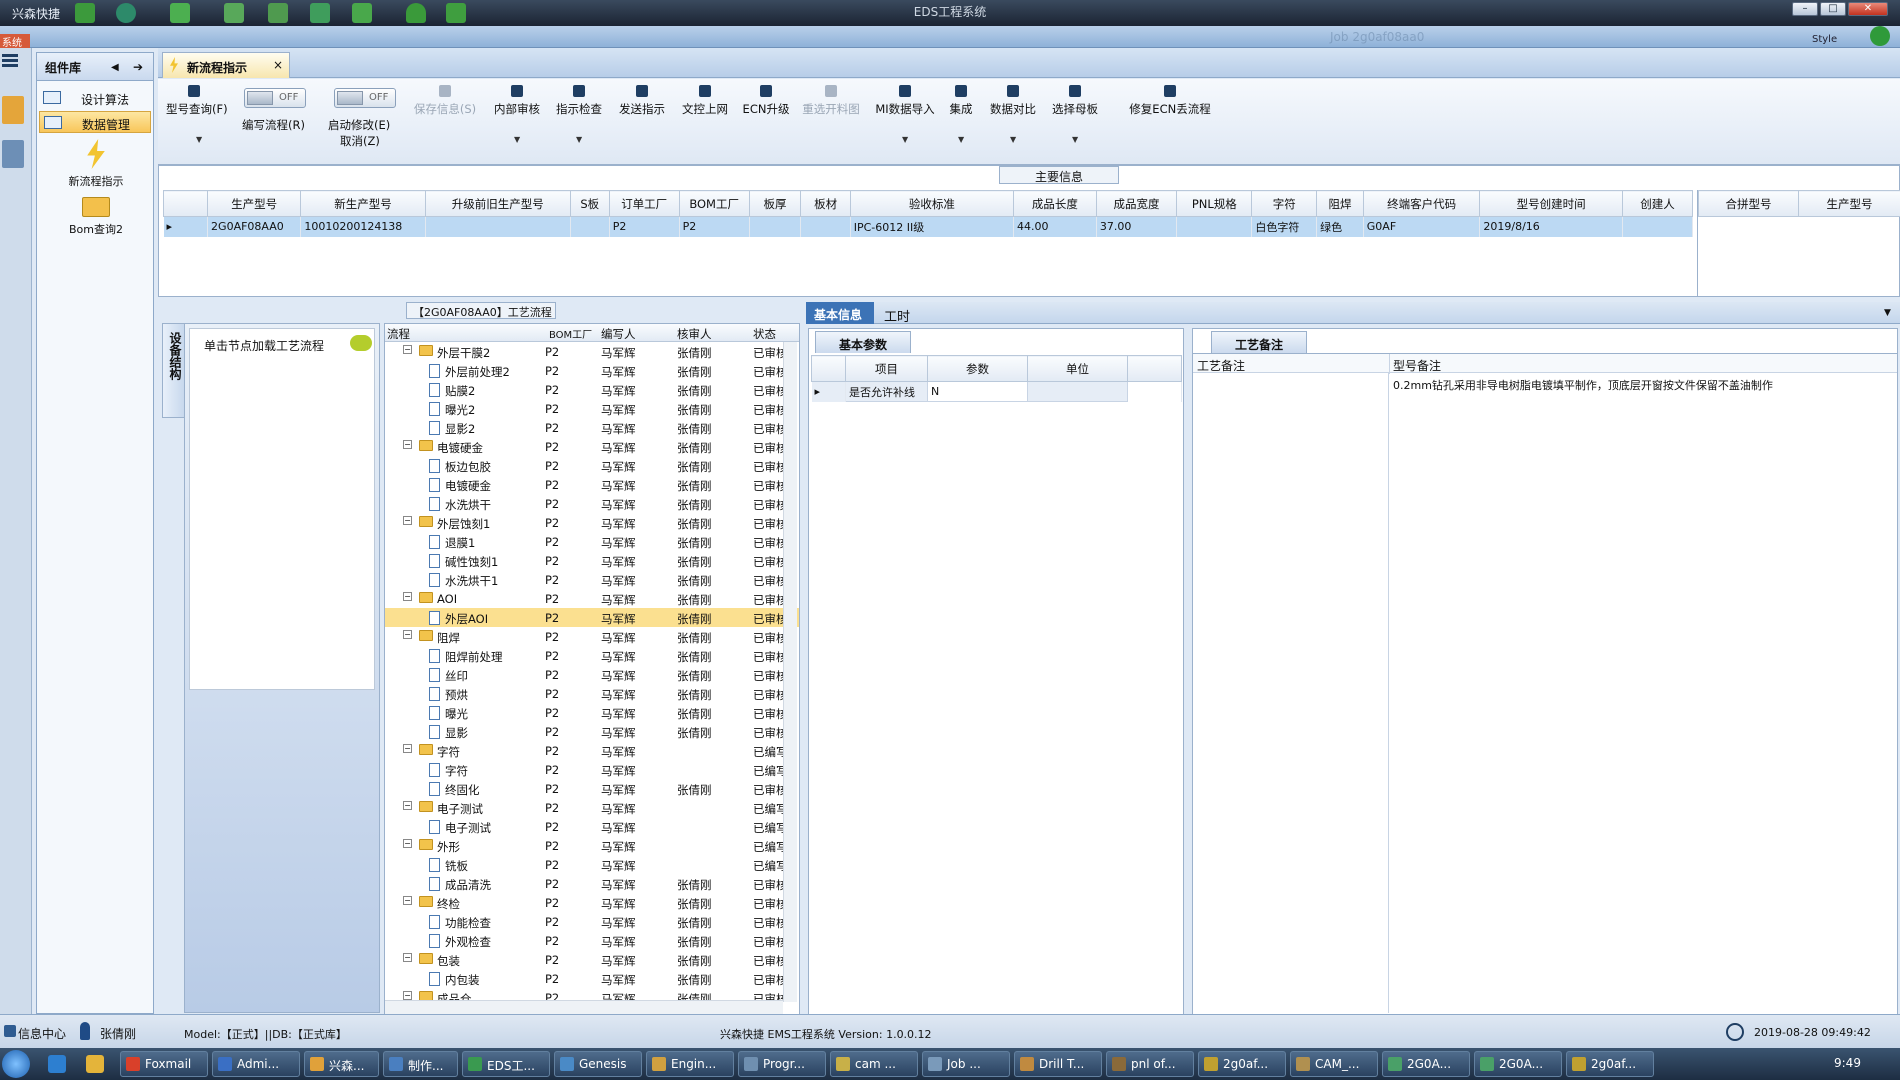 This screenshot has height=1080, width=1900. I want to click on flow-tree-row: − 外层干膜2 P2 马军辉 张倩刚 已审核, so click(592, 351).